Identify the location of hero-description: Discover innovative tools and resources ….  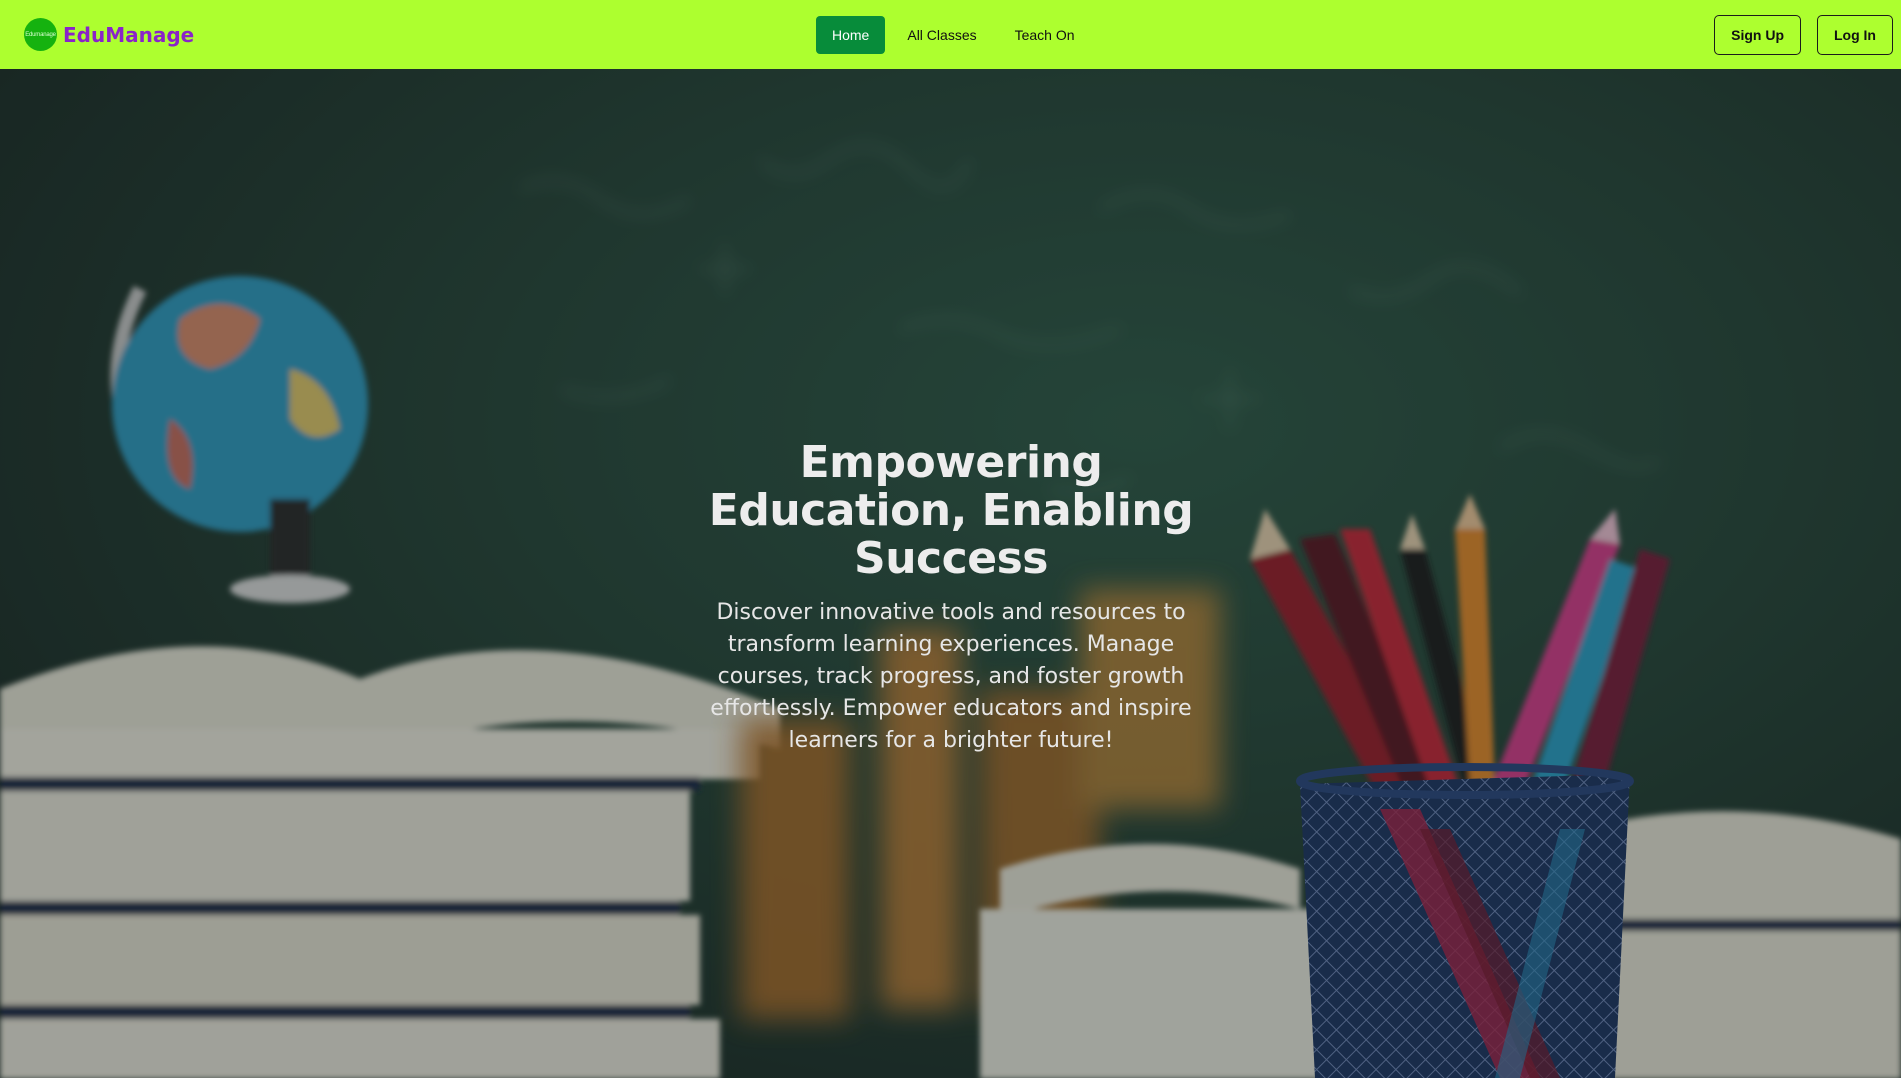
(951, 676).